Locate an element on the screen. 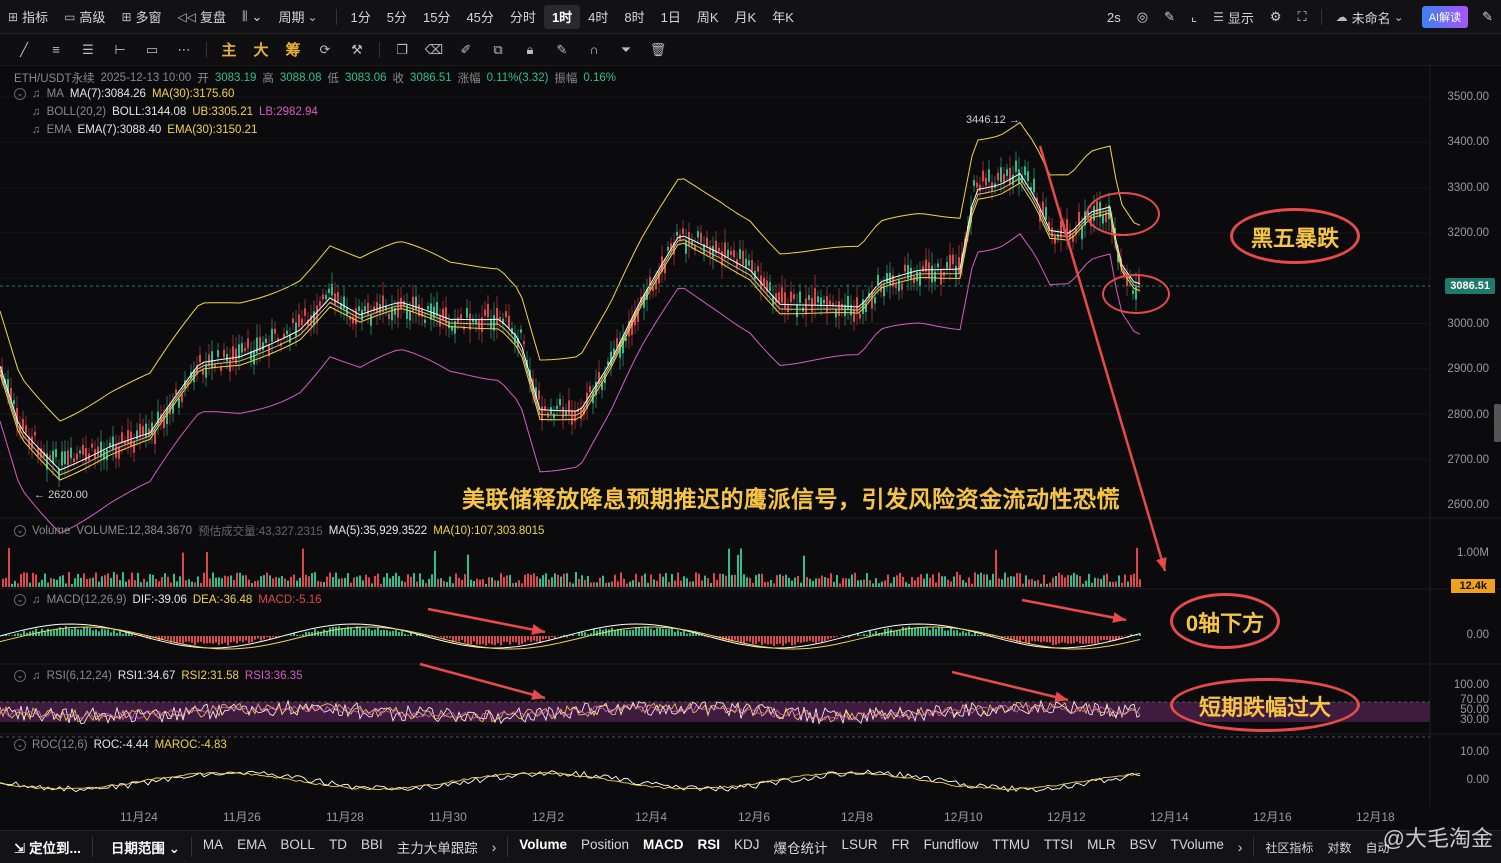  sub-indicator-item: FR is located at coordinates (901, 847).